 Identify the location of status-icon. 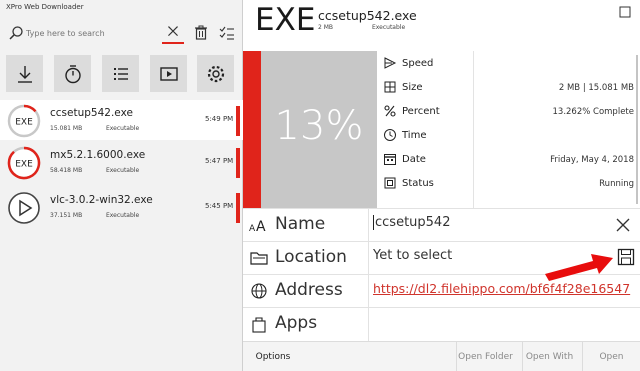
(390, 183).